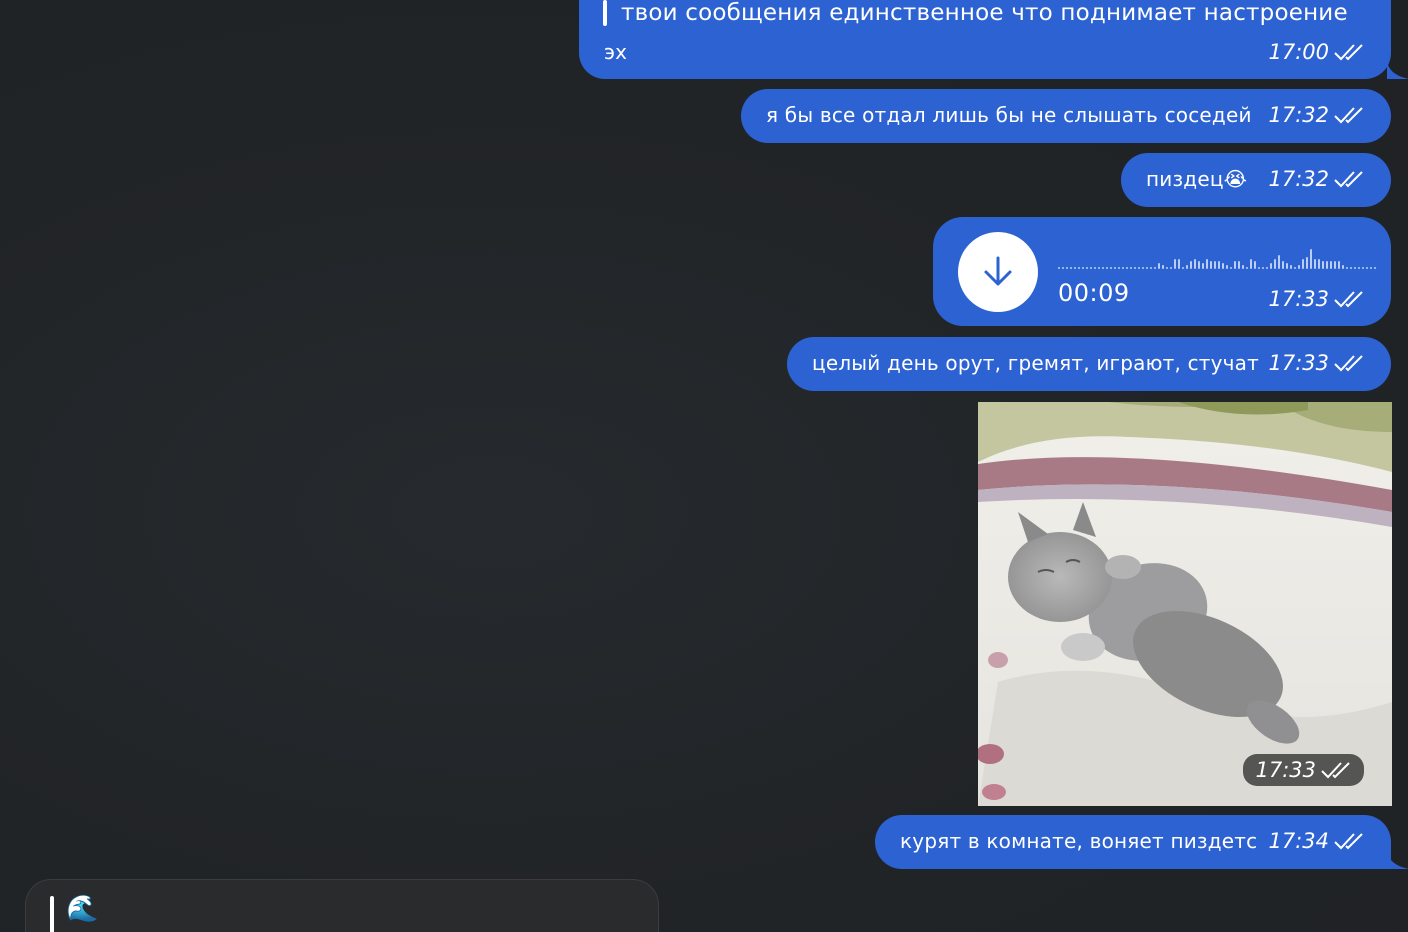 The height and width of the screenshot is (932, 1408). What do you see at coordinates (1162, 271) in the screenshot?
I see `voice-message-bubble: 00:09 17:33` at bounding box center [1162, 271].